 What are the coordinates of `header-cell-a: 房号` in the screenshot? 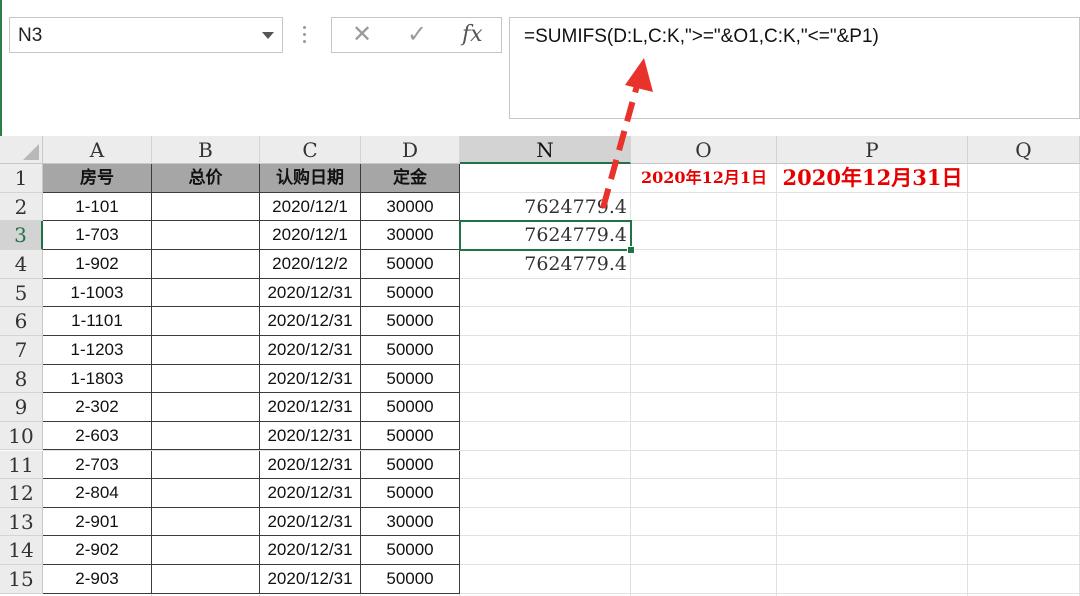 It's located at (97, 178).